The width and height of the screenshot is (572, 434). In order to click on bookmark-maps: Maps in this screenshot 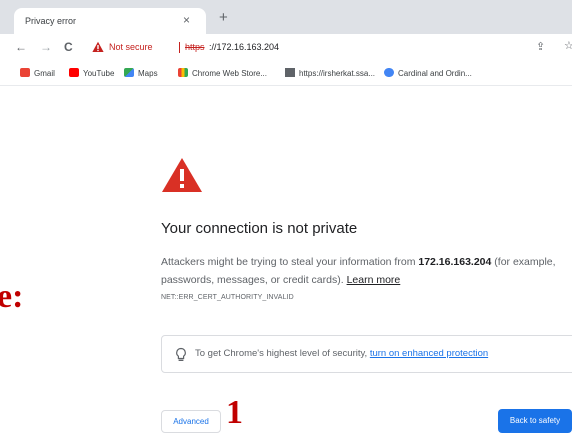, I will do `click(141, 74)`.